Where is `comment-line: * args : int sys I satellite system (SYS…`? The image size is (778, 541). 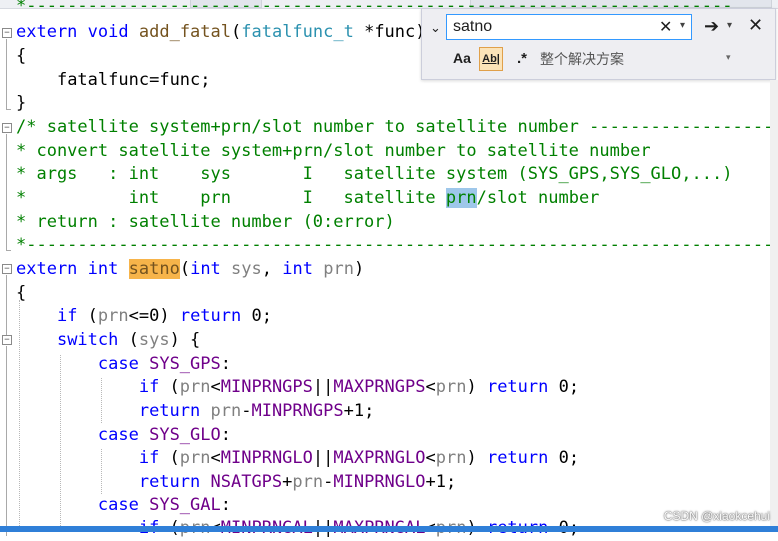
comment-line: * args : int sys I satellite system (SYS… is located at coordinates (374, 174).